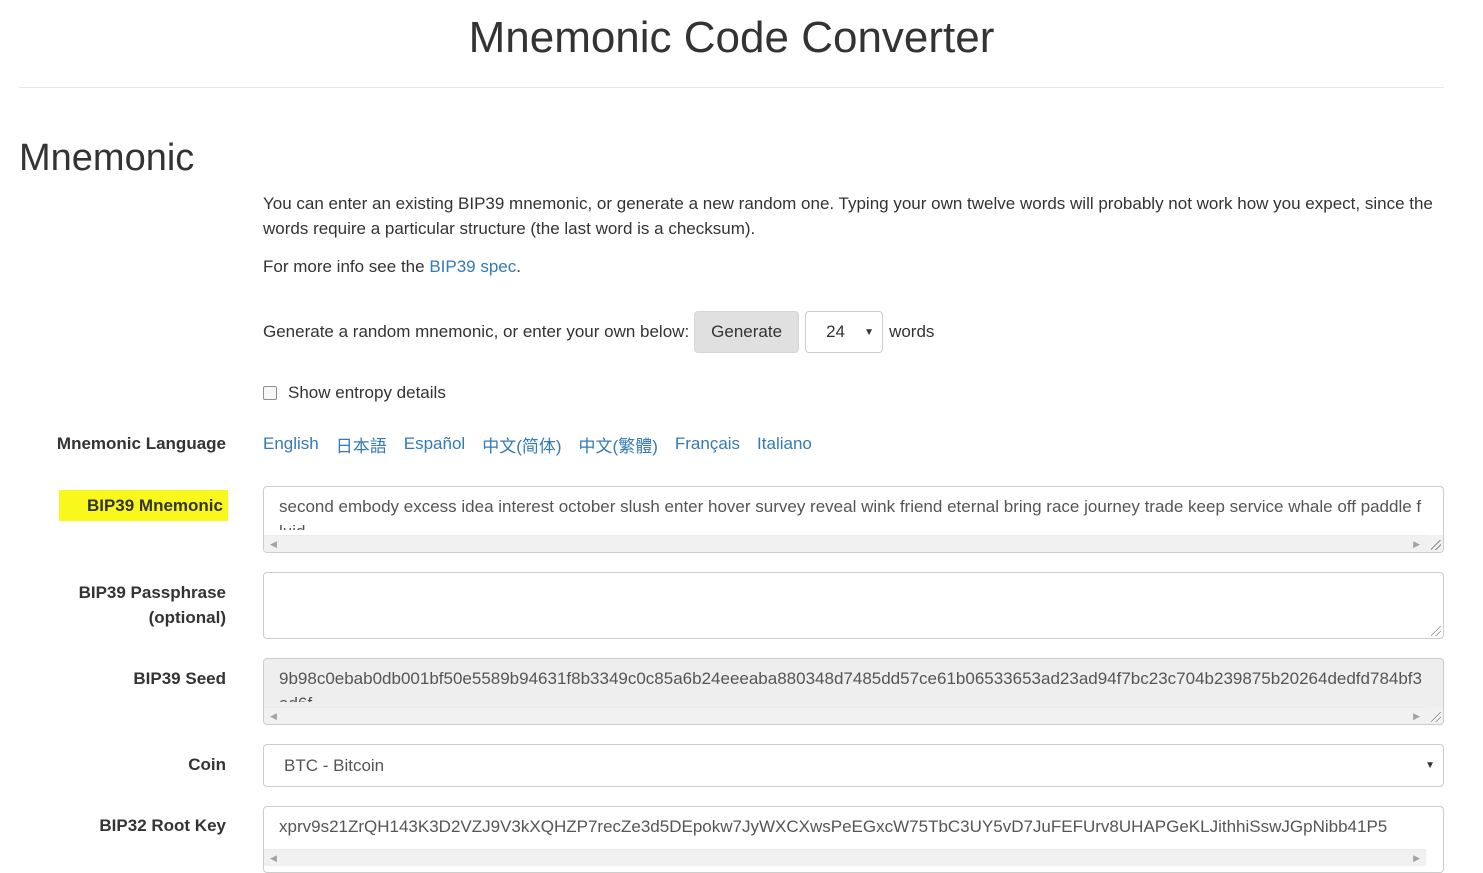 This screenshot has height=873, width=1483. Describe the element at coordinates (707, 444) in the screenshot. I see `language-link-french: Français` at that location.